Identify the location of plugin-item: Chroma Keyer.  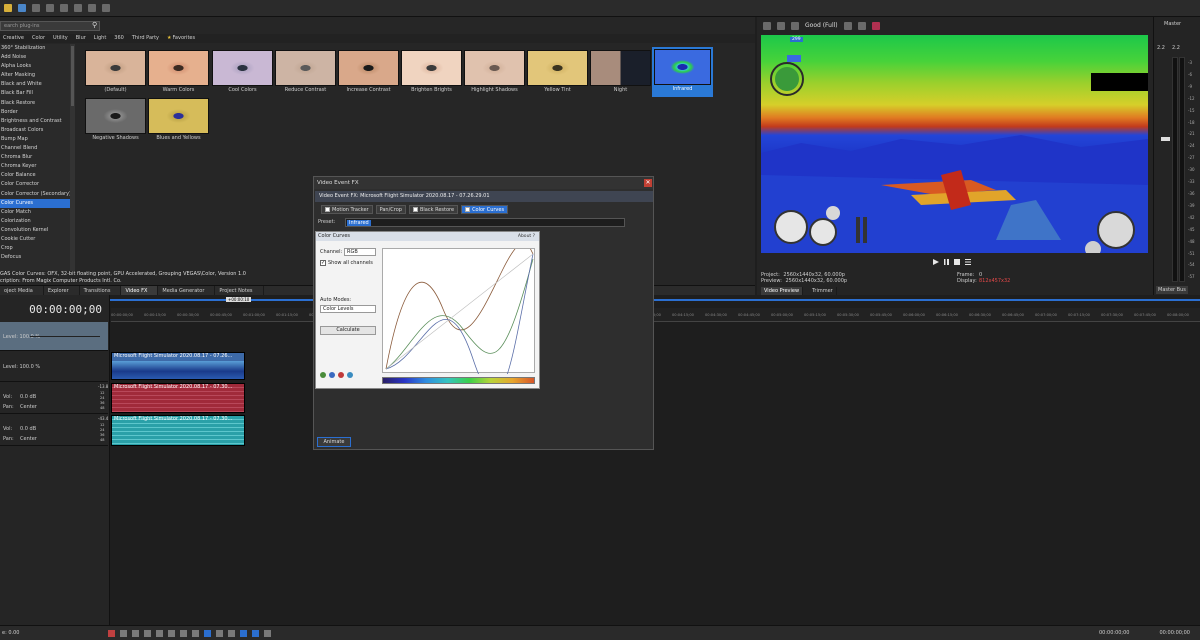
(37, 166).